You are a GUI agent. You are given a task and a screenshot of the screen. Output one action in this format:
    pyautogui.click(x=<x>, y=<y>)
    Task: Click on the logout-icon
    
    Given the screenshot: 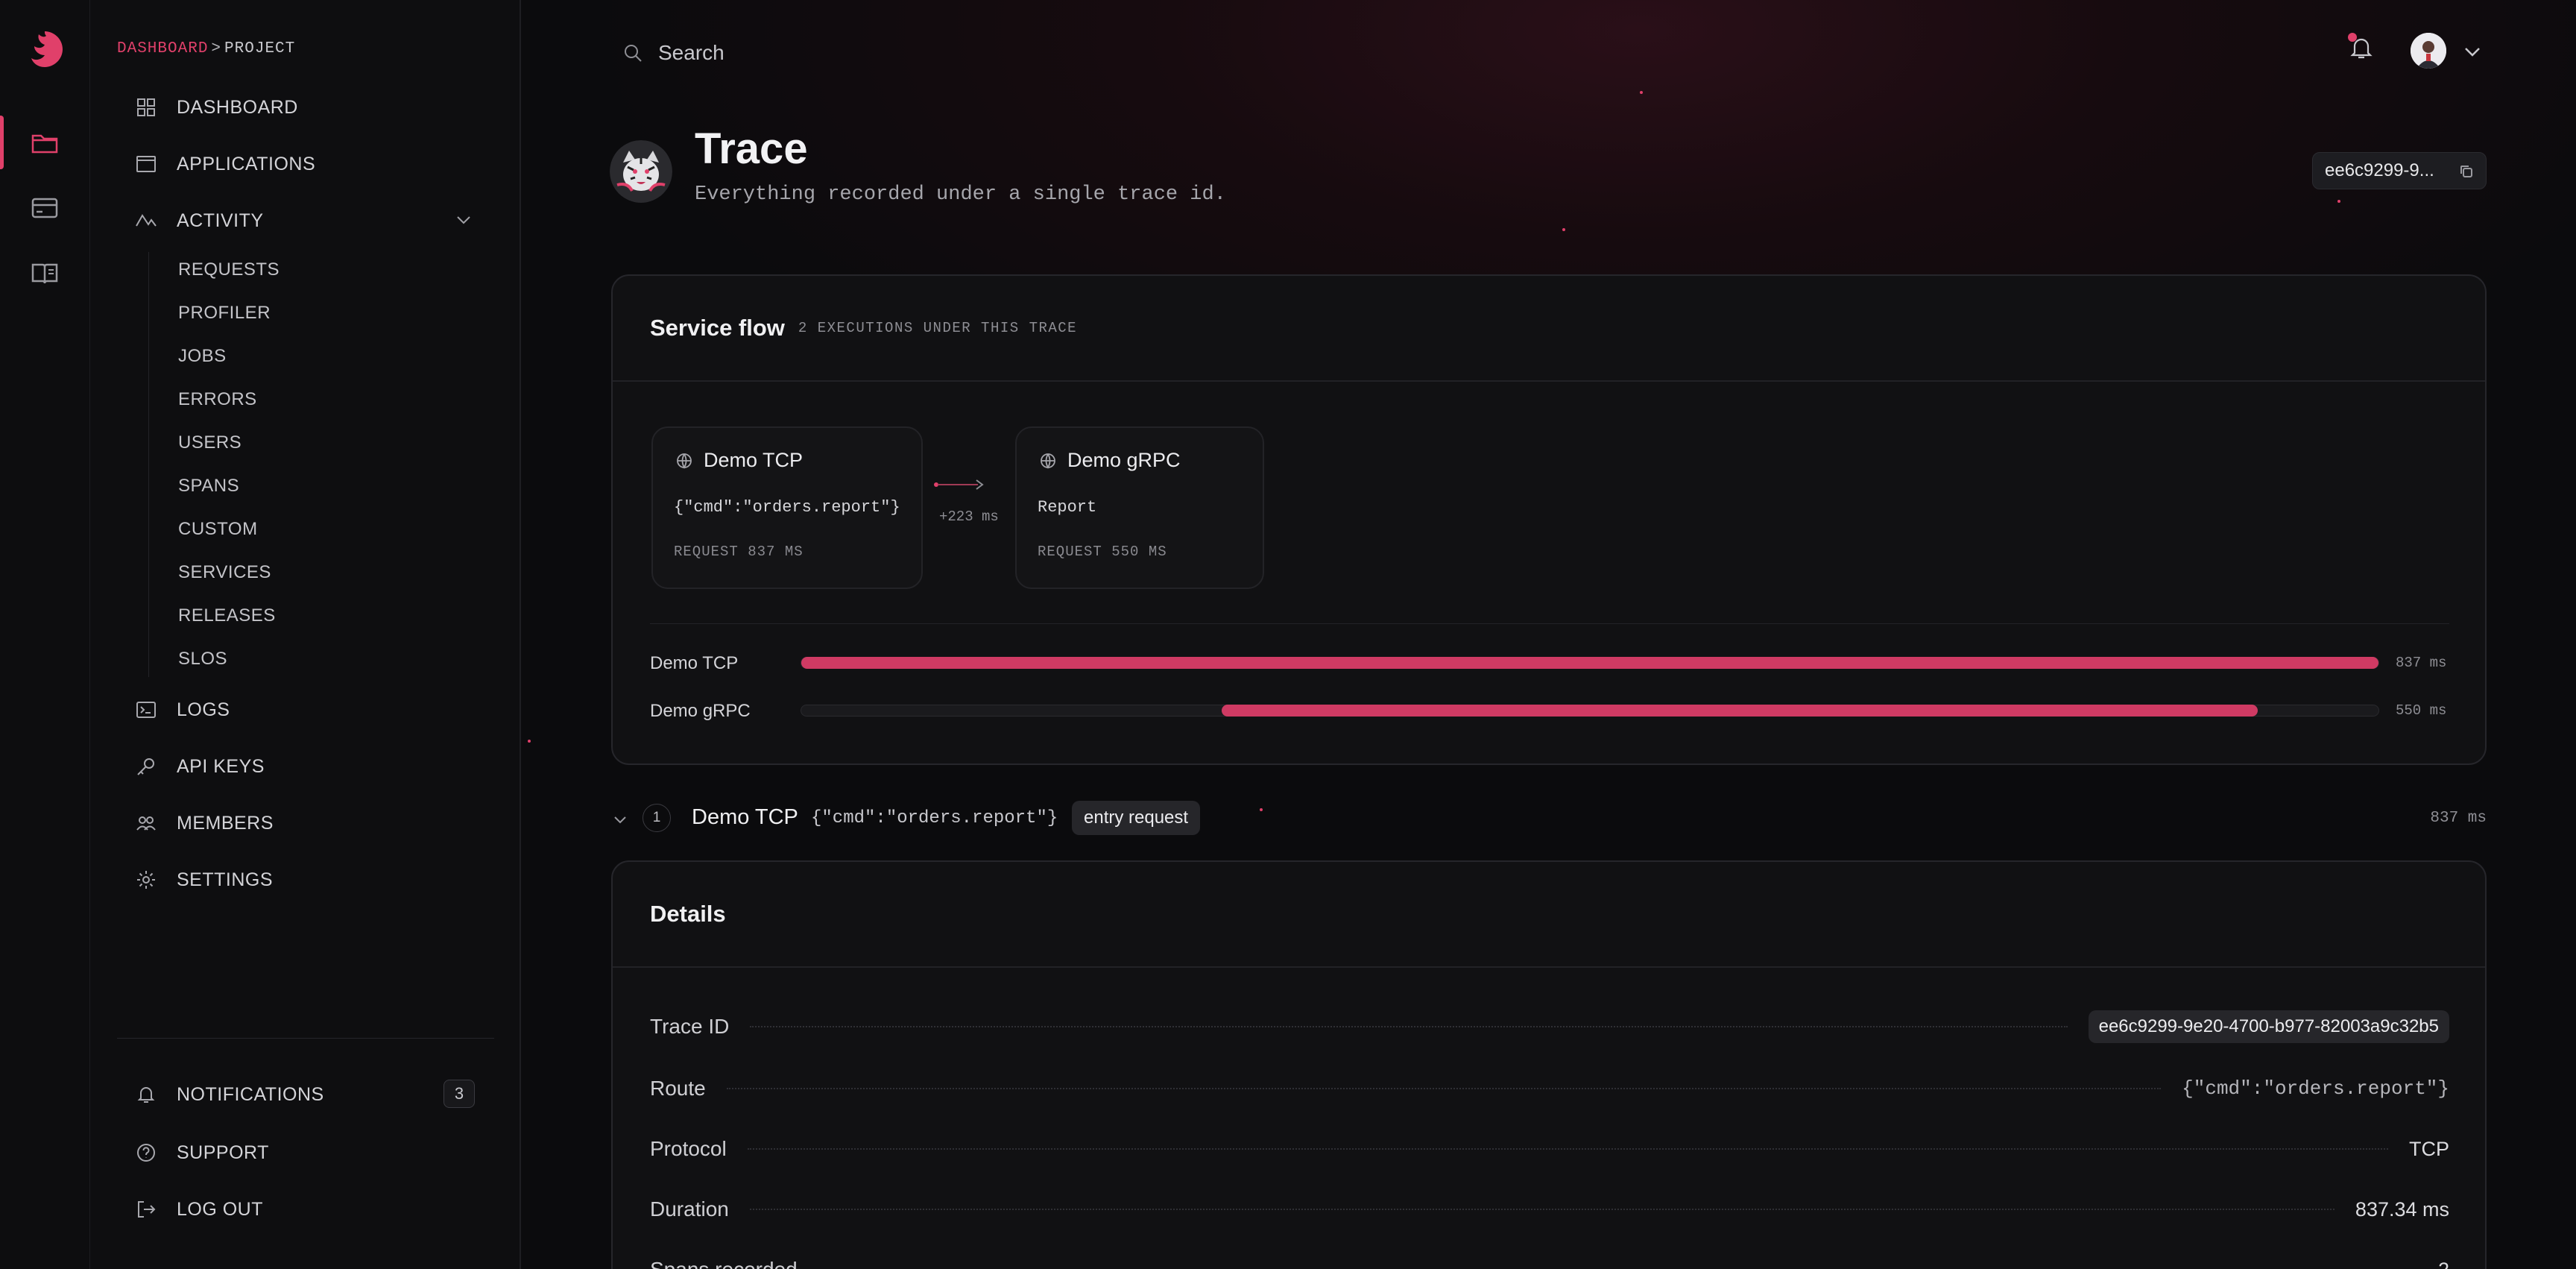 What is the action you would take?
    pyautogui.click(x=147, y=1209)
    